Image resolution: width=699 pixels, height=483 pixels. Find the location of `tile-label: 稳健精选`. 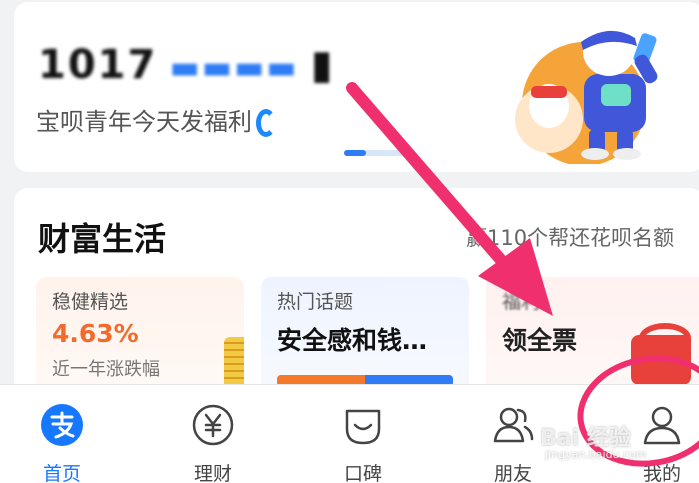

tile-label: 稳健精选 is located at coordinates (90, 302).